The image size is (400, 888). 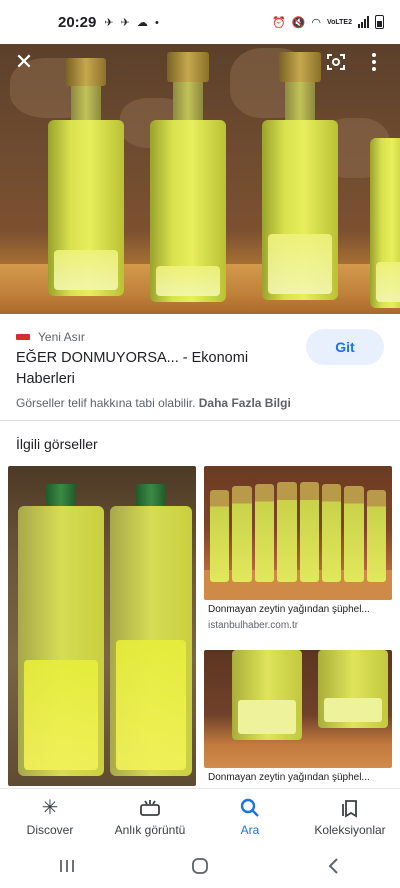 I want to click on alarm-icon: ⏰, so click(x=278, y=22).